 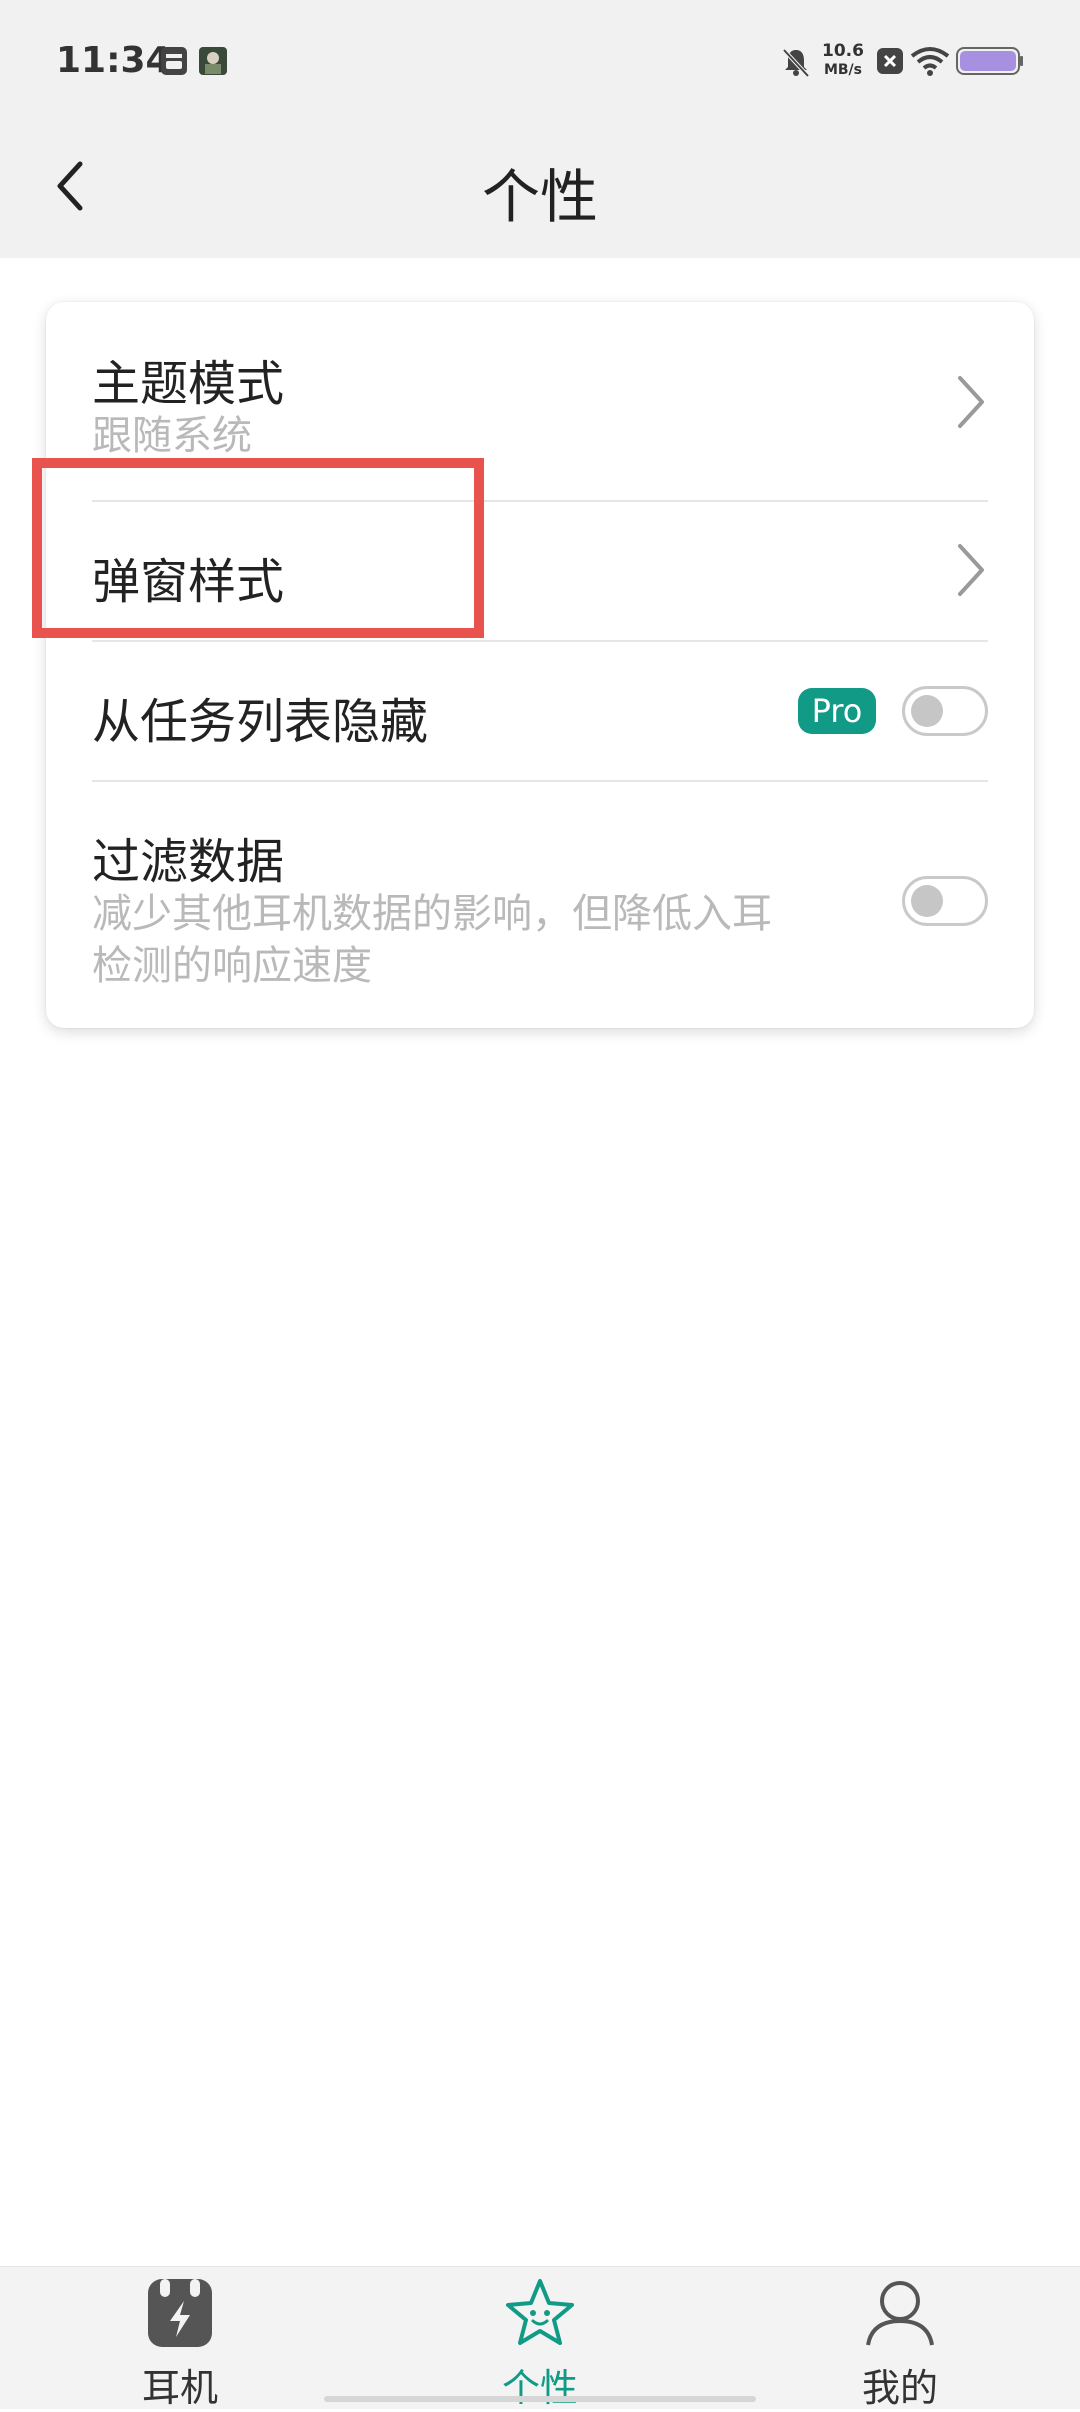 What do you see at coordinates (842, 70) in the screenshot?
I see `net-speed-unit: MB/s` at bounding box center [842, 70].